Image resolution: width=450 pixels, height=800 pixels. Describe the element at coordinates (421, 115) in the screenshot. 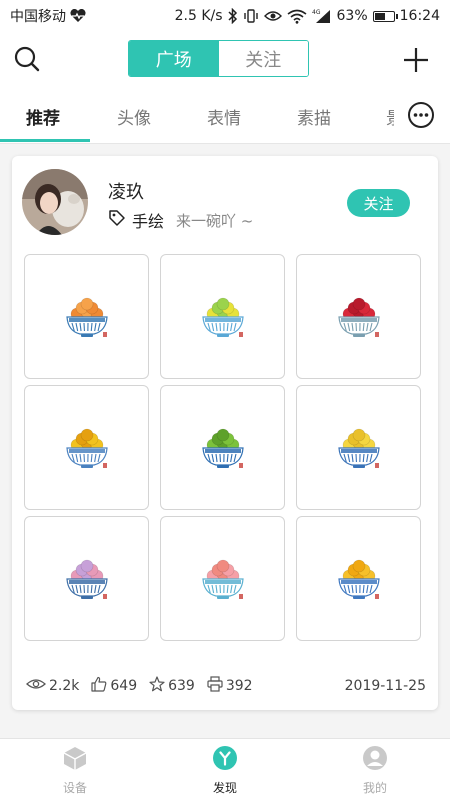

I see `more-icon` at that location.